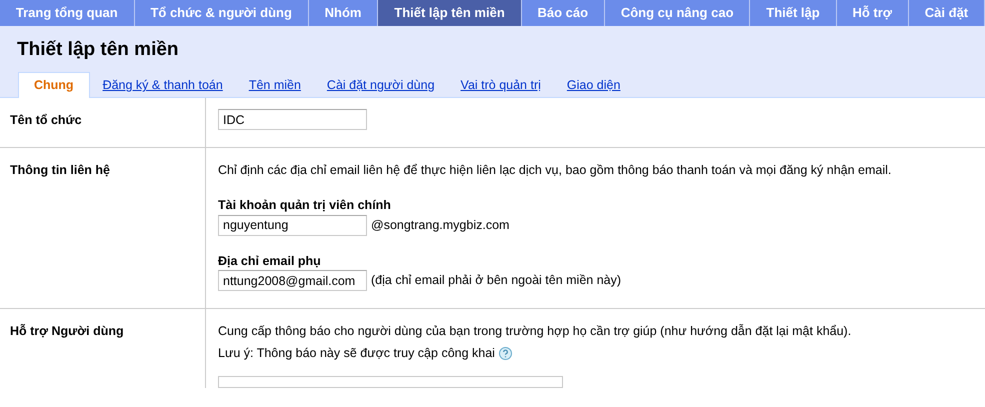 Image resolution: width=985 pixels, height=407 pixels. I want to click on description-text: Chỉ định các địa chỉ email liên hệ để thực hiện liên lạc dịch vụ, bao gồm thông báo thanh toán và mọi đăng ký nhận email., so click(555, 170).